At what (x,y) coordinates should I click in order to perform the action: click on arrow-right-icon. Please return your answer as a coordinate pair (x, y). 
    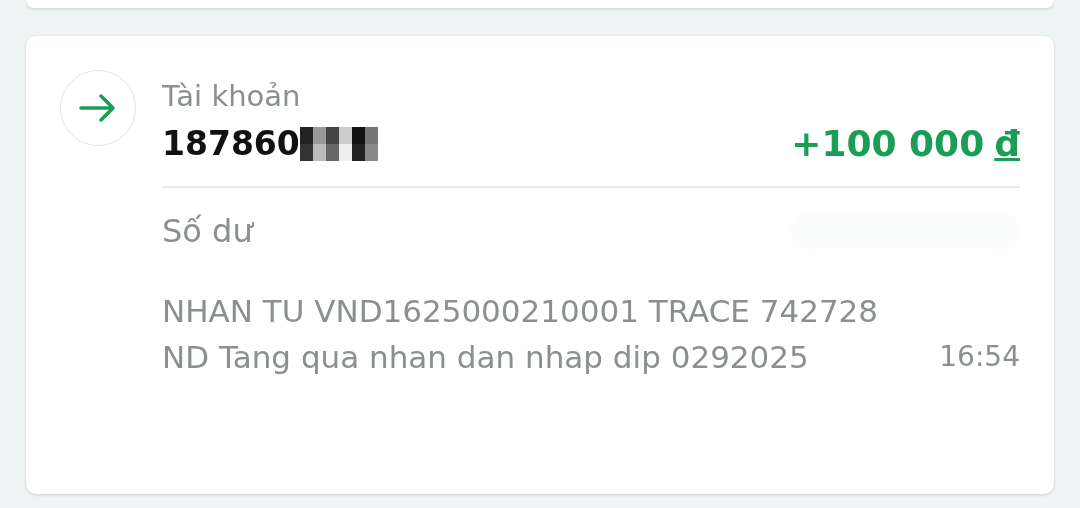
    Looking at the image, I should click on (98, 108).